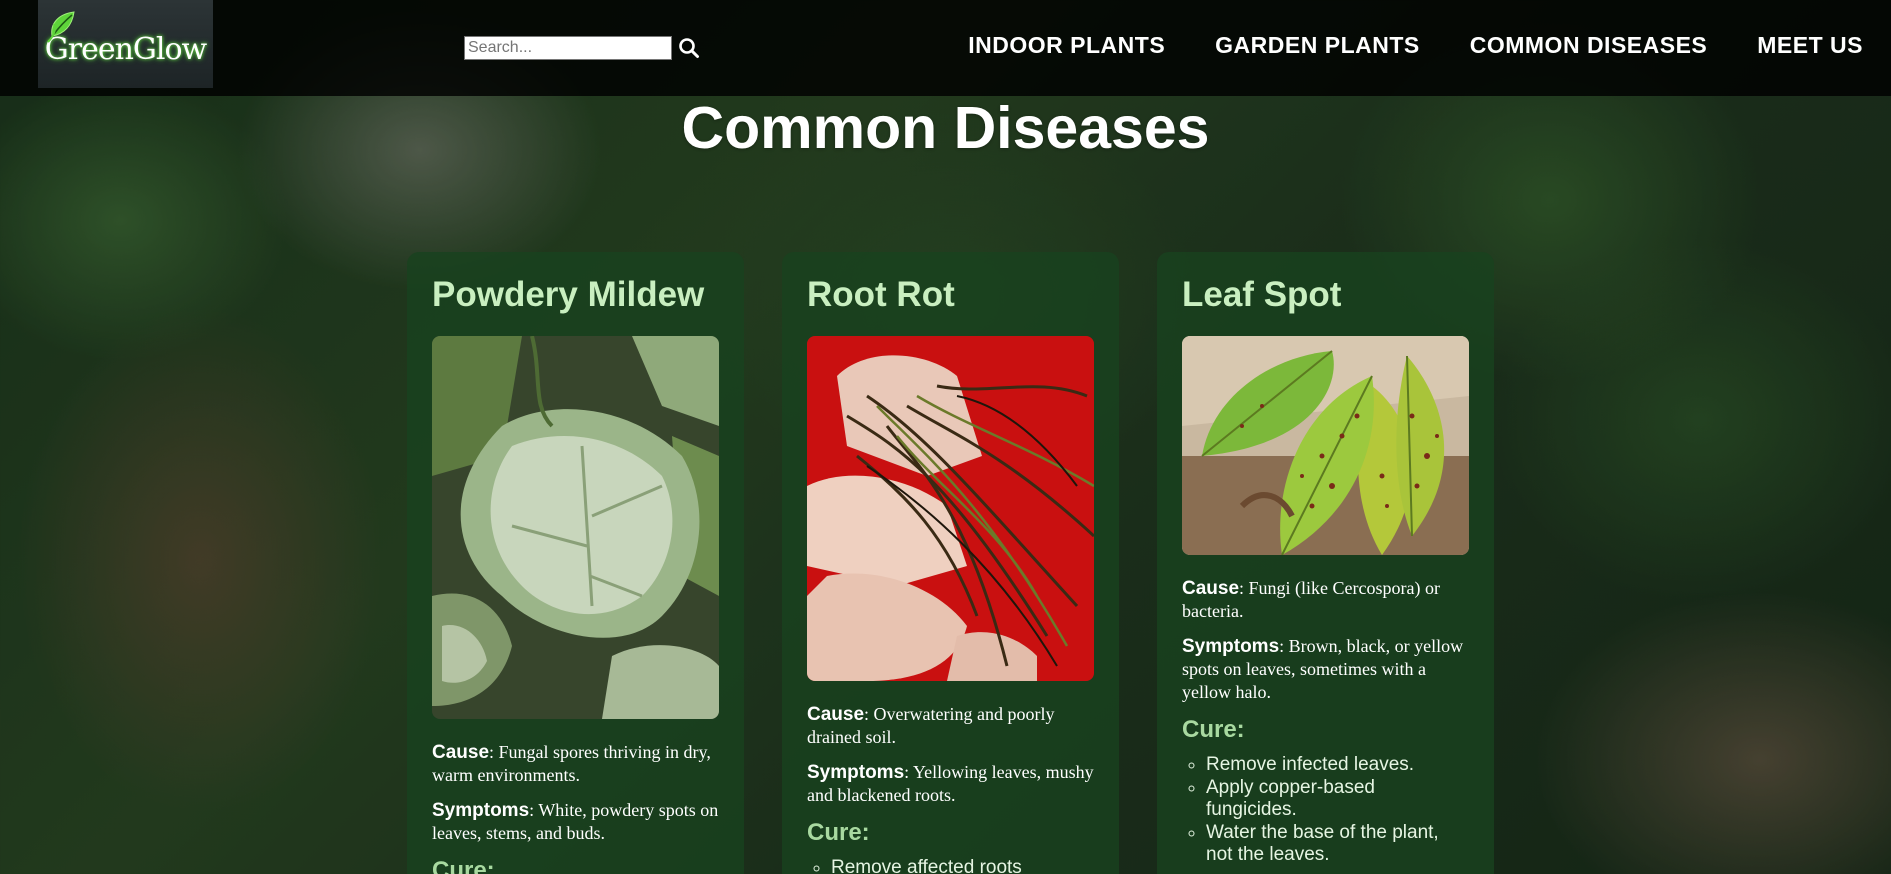 This screenshot has width=1891, height=874. What do you see at coordinates (945, 128) in the screenshot?
I see `page-title: Common Diseases` at bounding box center [945, 128].